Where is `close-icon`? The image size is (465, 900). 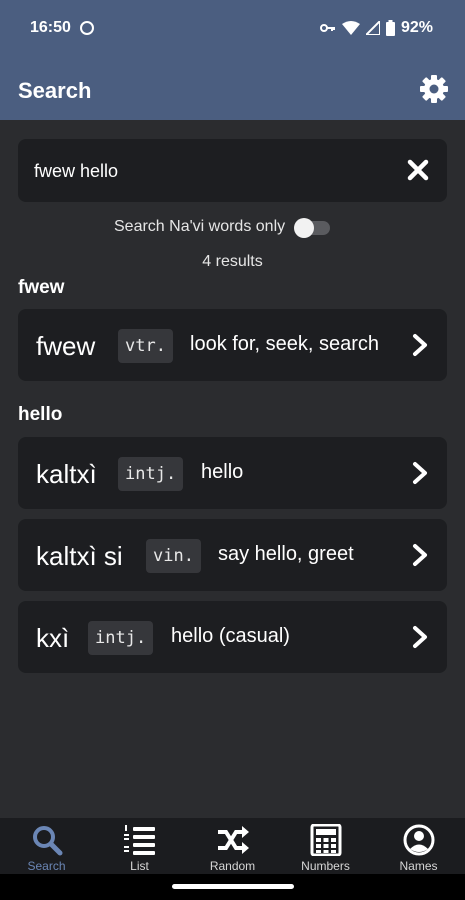
close-icon is located at coordinates (418, 170).